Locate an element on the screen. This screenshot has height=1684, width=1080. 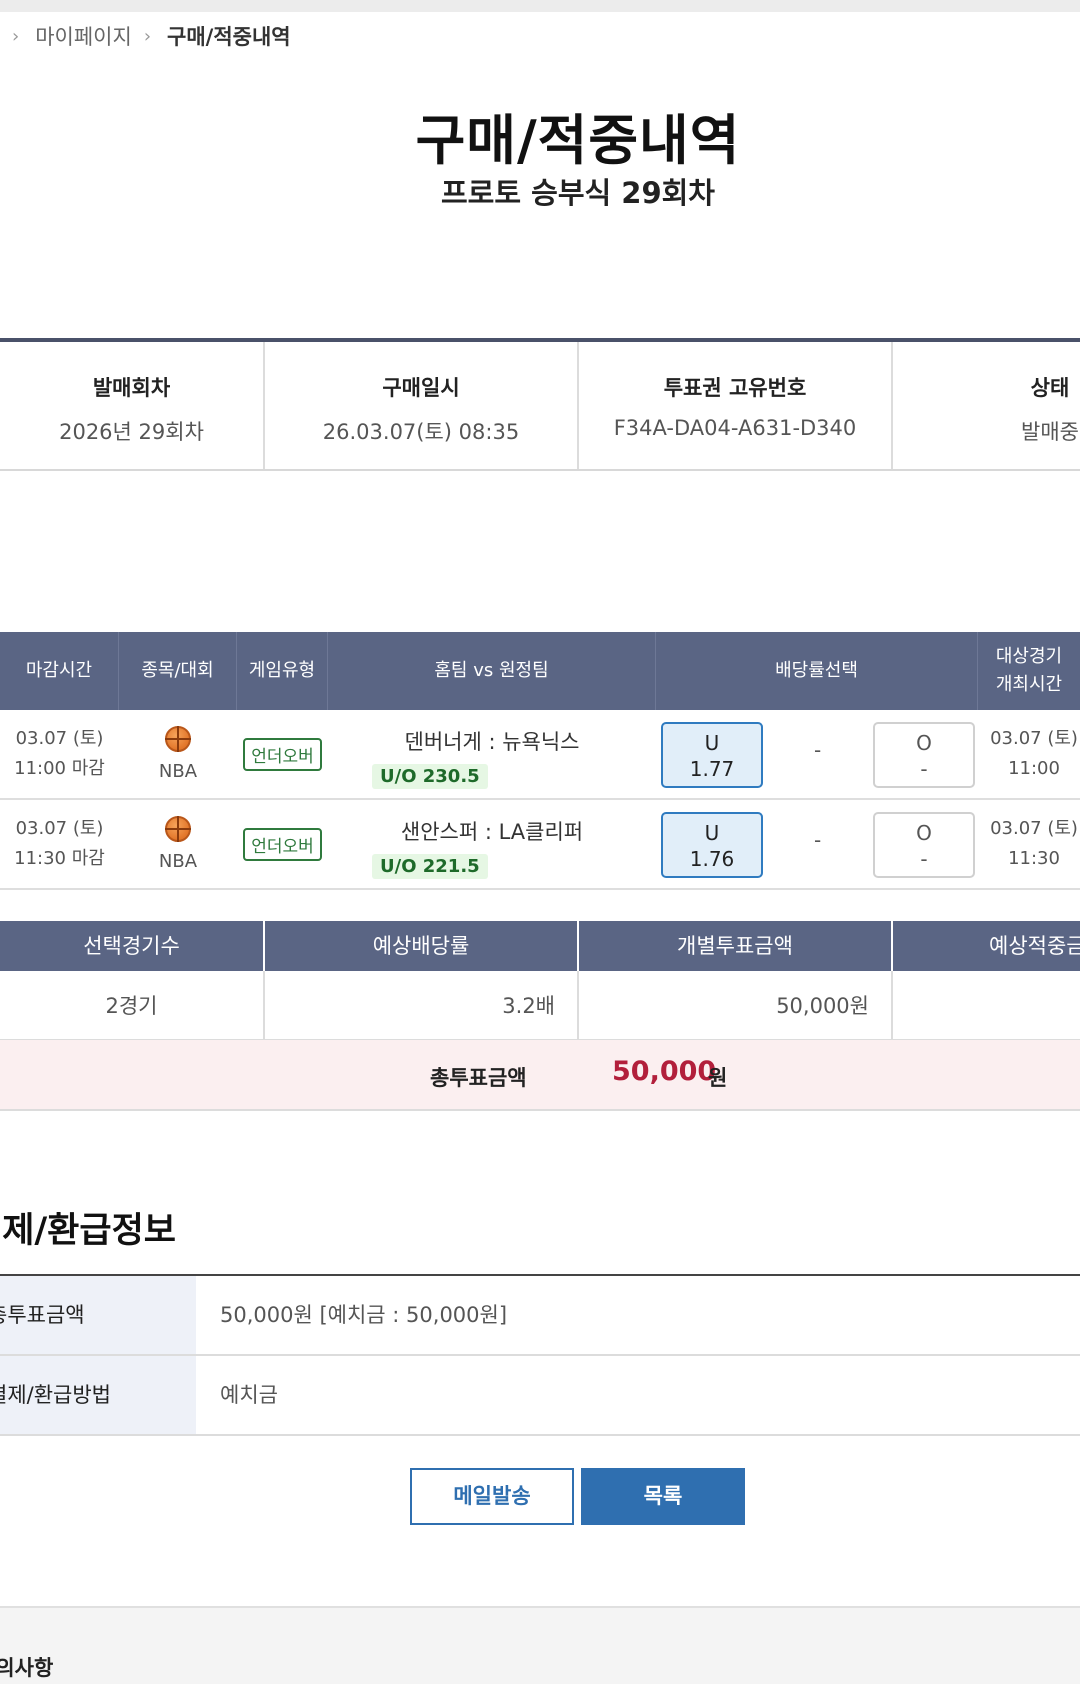
page-title: 구매/적중내역 is located at coordinates (578, 140).